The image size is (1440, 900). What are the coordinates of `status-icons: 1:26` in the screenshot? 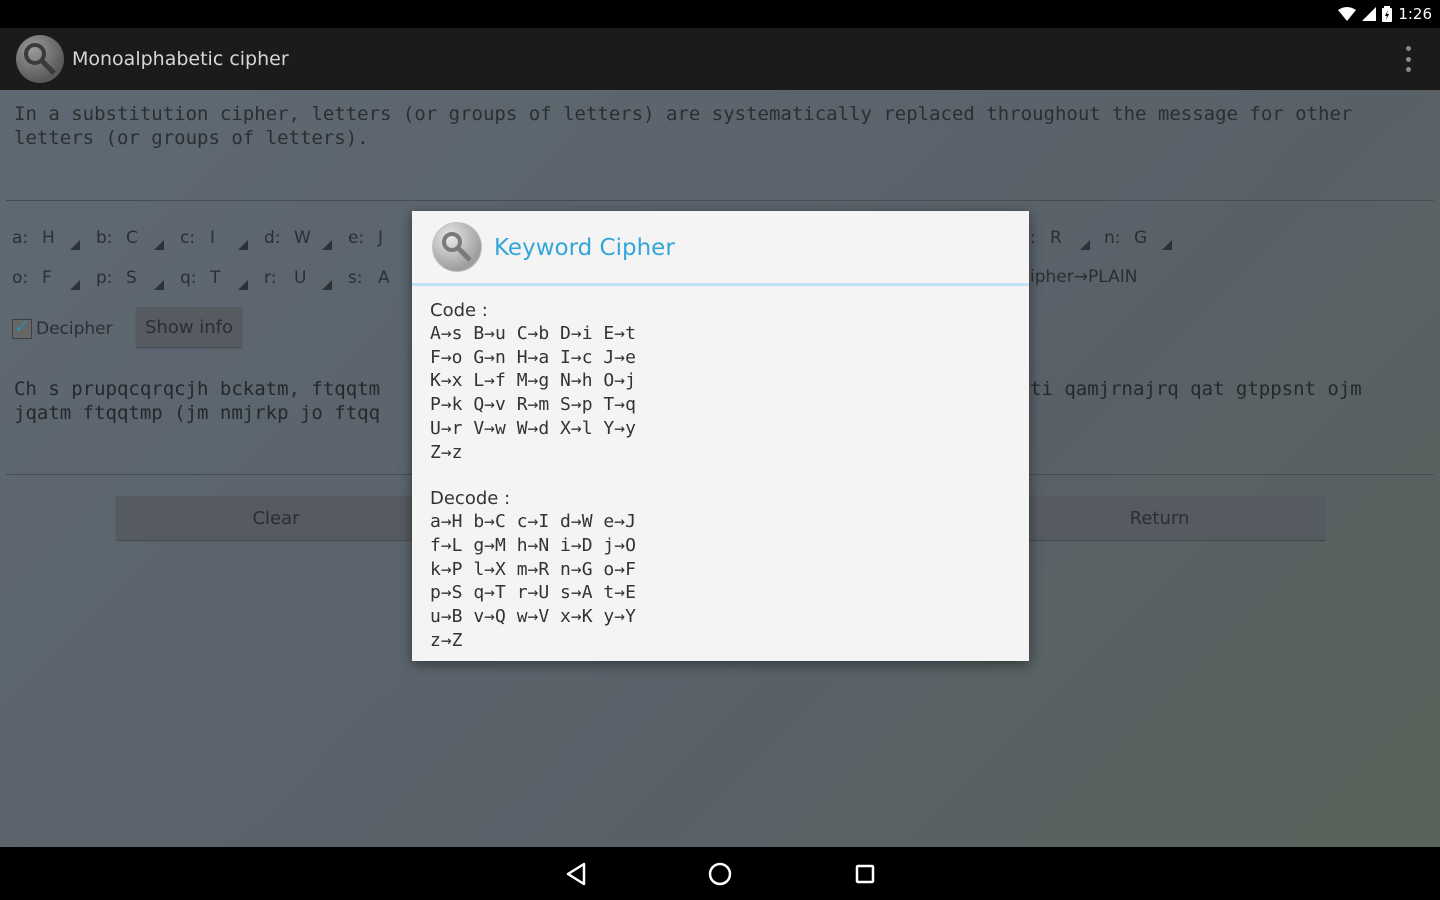 It's located at (1385, 14).